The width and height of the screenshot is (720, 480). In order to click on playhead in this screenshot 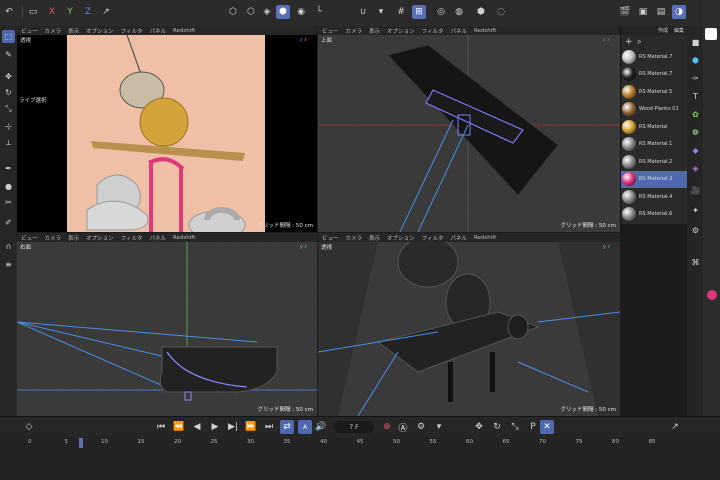, I will do `click(81, 443)`.